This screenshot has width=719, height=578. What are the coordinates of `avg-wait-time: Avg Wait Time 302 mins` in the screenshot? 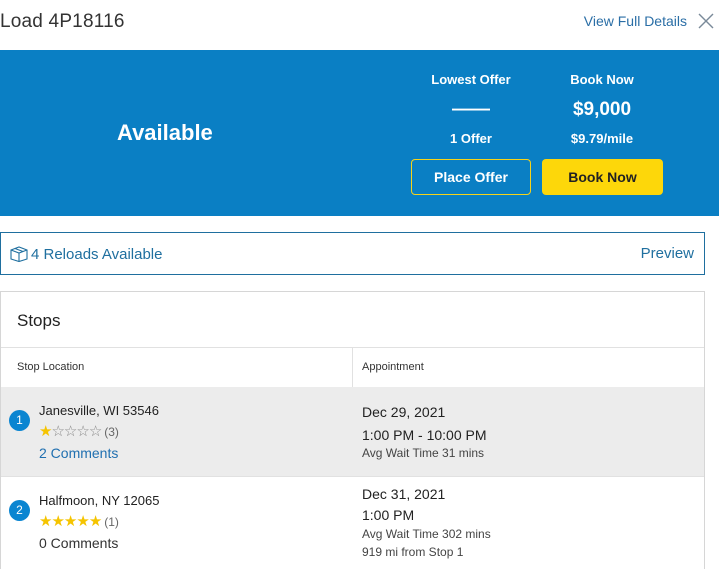 It's located at (426, 534).